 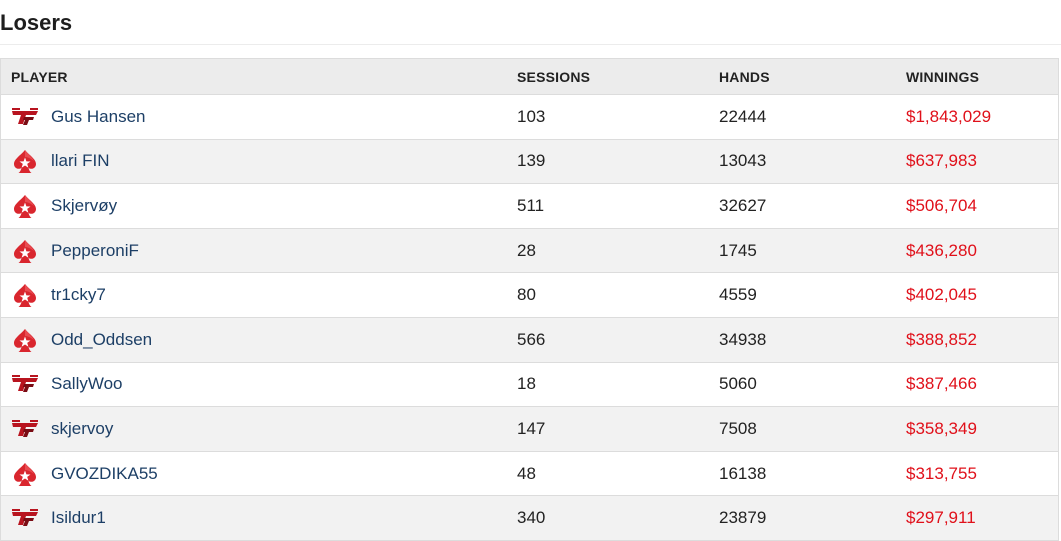 What do you see at coordinates (259, 474) in the screenshot?
I see `player-cell: GVOZDIKA55` at bounding box center [259, 474].